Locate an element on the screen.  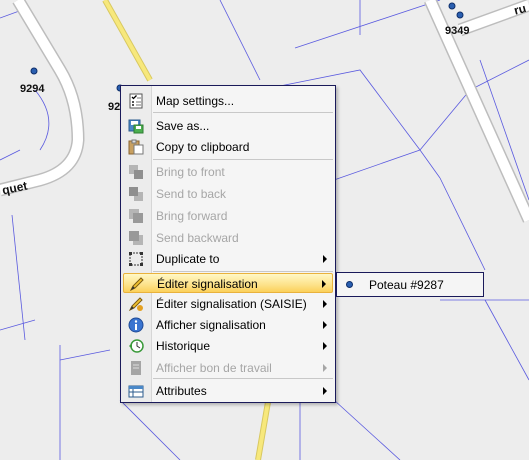
menu-item-historique: Historique is located at coordinates (228, 346).